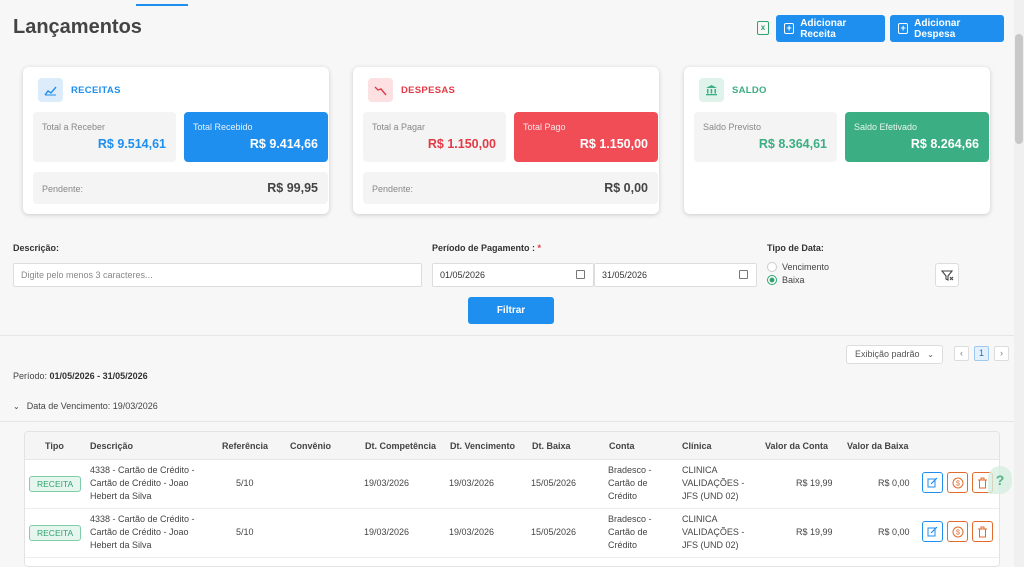  I want to click on column-header: Valor da Baixa, so click(878, 446).